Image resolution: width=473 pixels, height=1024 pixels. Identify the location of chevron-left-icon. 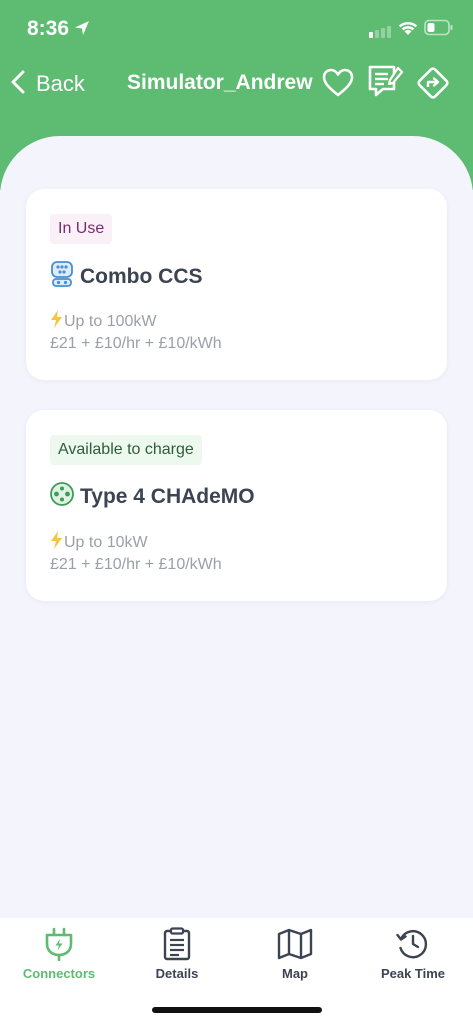
(18, 84).